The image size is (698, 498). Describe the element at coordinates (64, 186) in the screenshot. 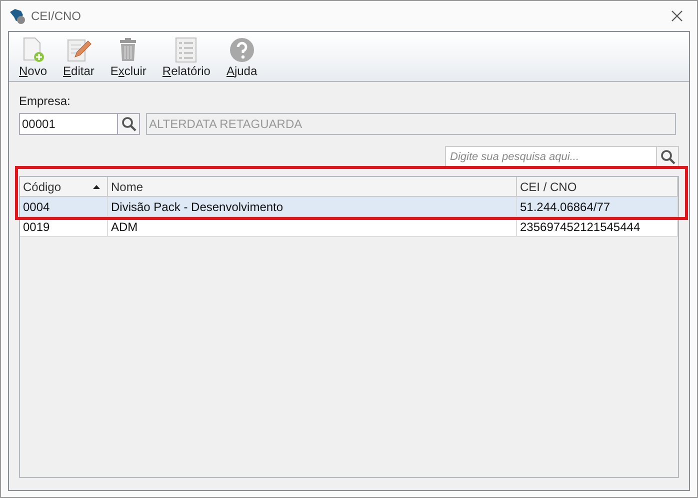

I see `column-header: Código` at that location.